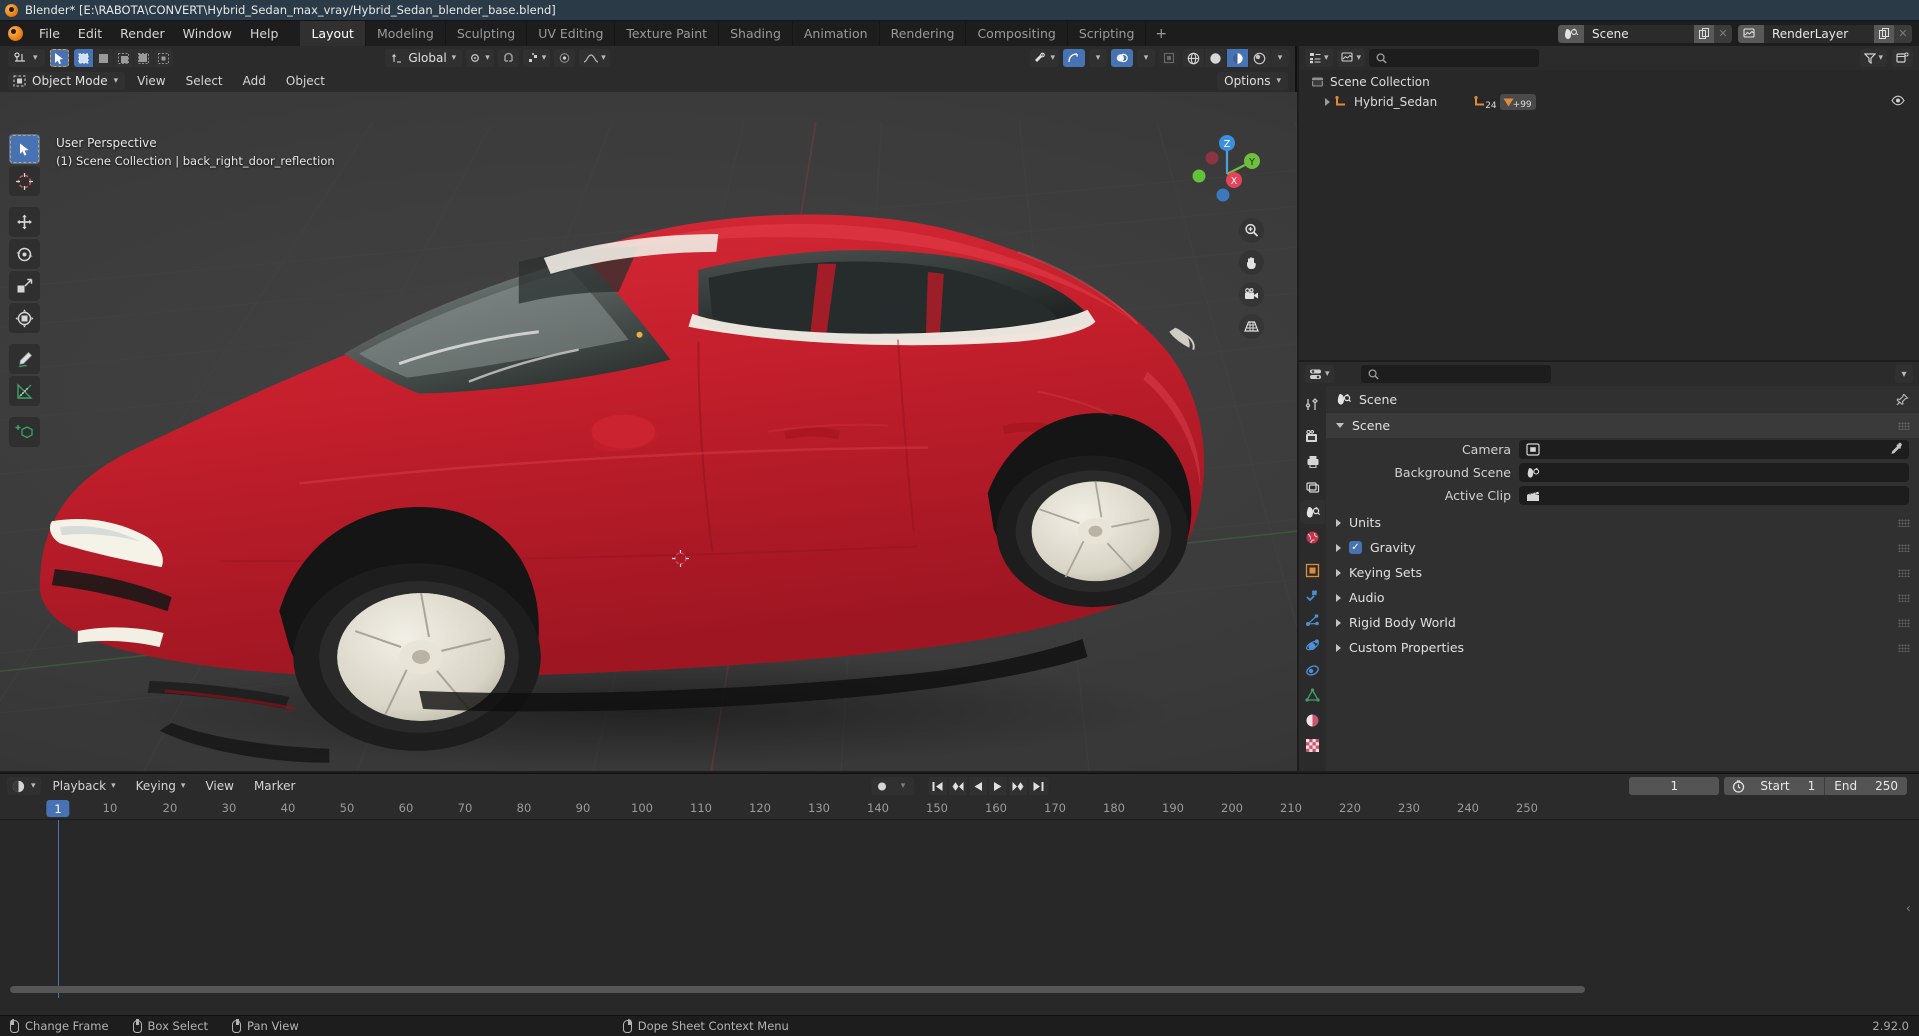 This screenshot has height=1036, width=1919. What do you see at coordinates (207, 33) in the screenshot?
I see `menu-window: Window` at bounding box center [207, 33].